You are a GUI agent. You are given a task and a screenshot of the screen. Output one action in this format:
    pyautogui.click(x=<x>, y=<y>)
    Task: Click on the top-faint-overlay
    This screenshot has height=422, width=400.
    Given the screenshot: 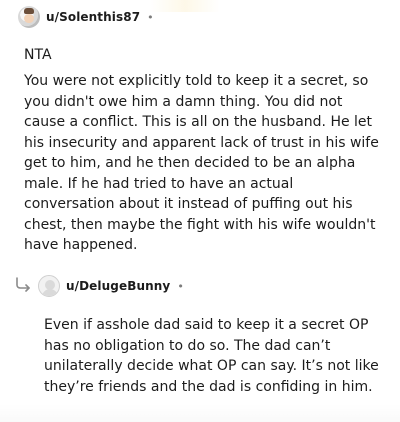 What is the action you would take?
    pyautogui.click(x=185, y=6)
    